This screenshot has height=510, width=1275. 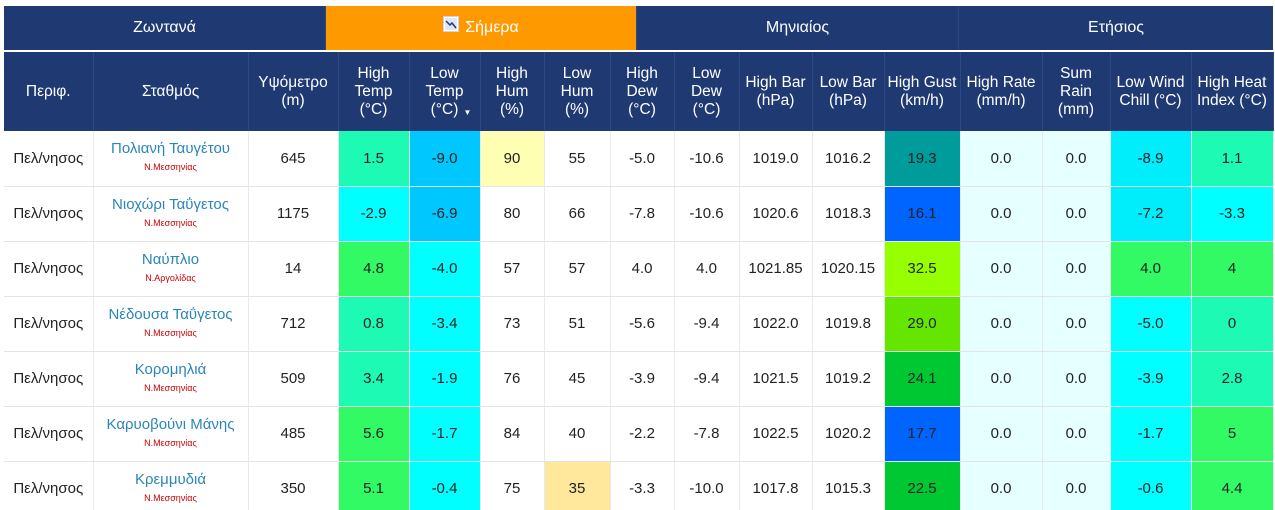 I want to click on station-link: Ναύπλιο, so click(x=171, y=259).